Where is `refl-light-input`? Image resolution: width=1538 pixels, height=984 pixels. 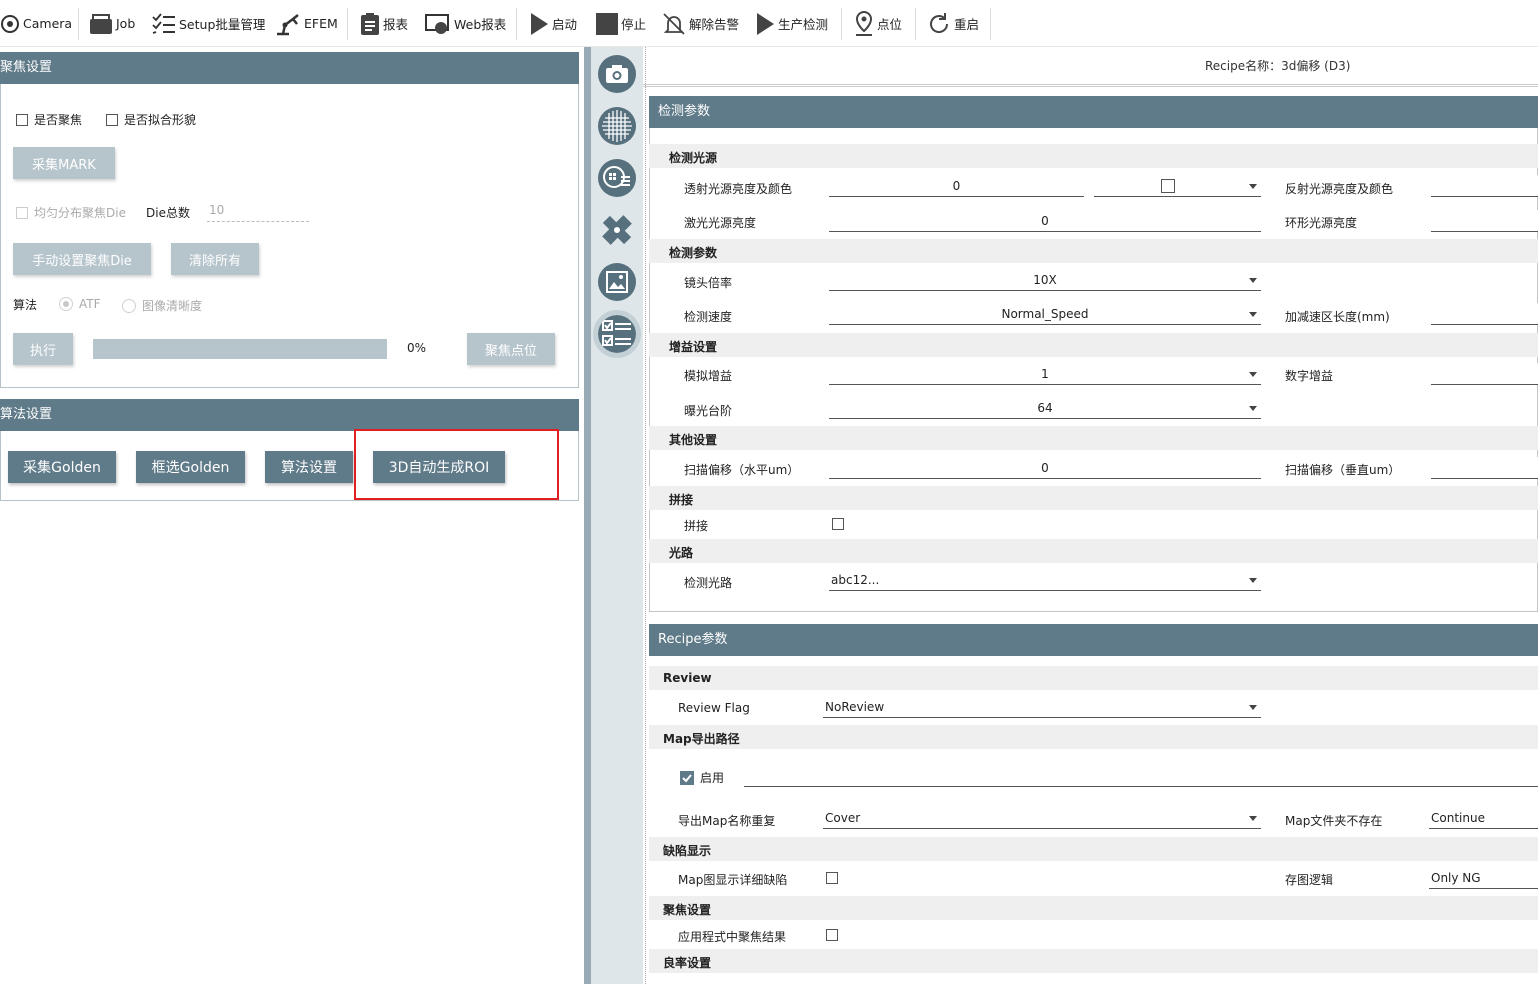 refl-light-input is located at coordinates (1484, 186).